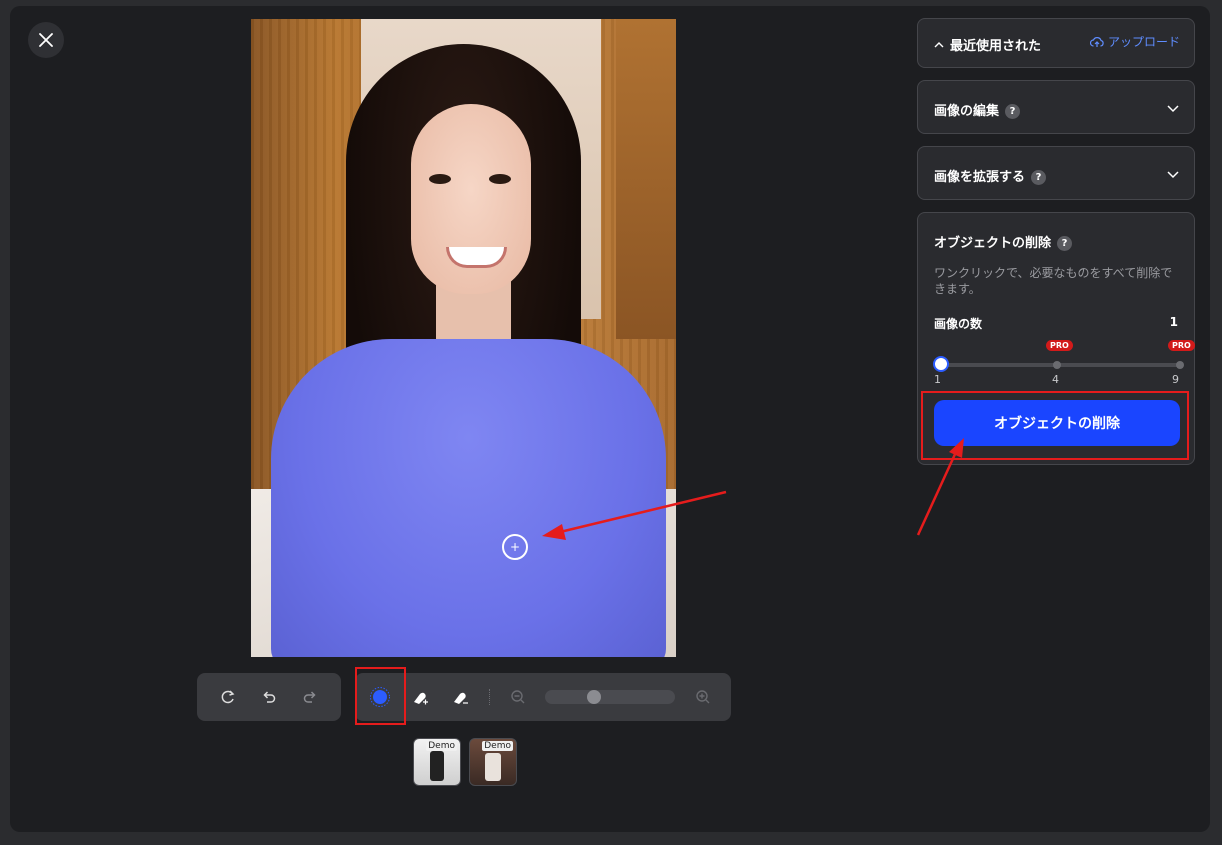 The height and width of the screenshot is (845, 1222). What do you see at coordinates (515, 547) in the screenshot?
I see `click-target-marker: +` at bounding box center [515, 547].